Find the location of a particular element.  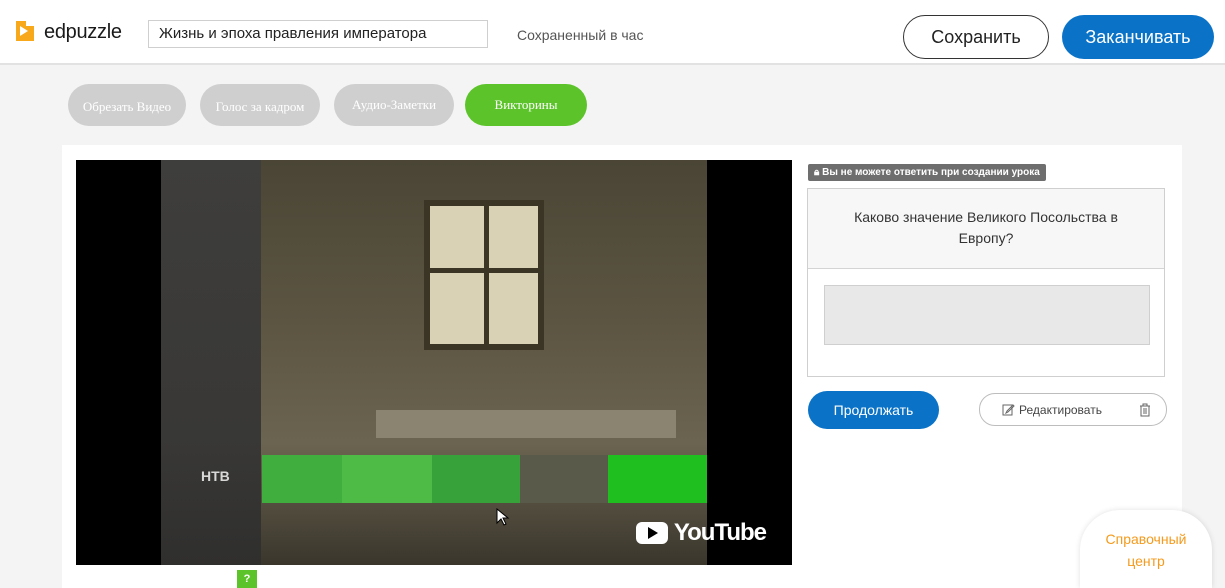

help-center-button: Справочный центр is located at coordinates (1146, 549).